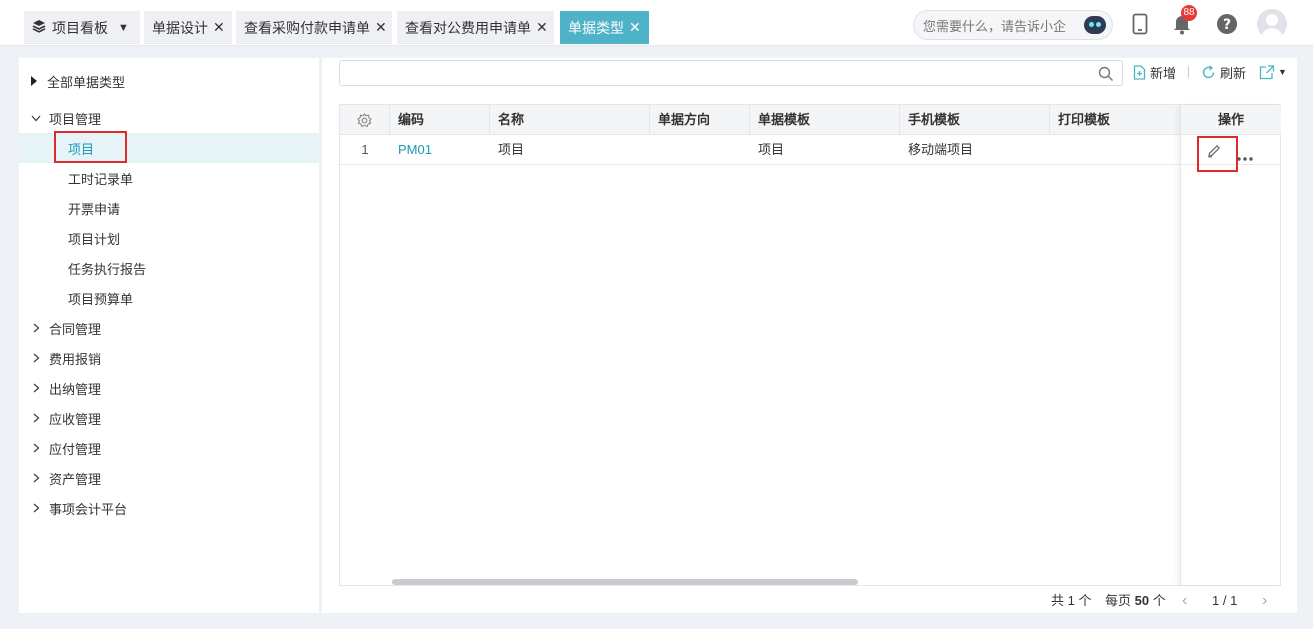 The image size is (1313, 629). I want to click on gear-icon, so click(364, 120).